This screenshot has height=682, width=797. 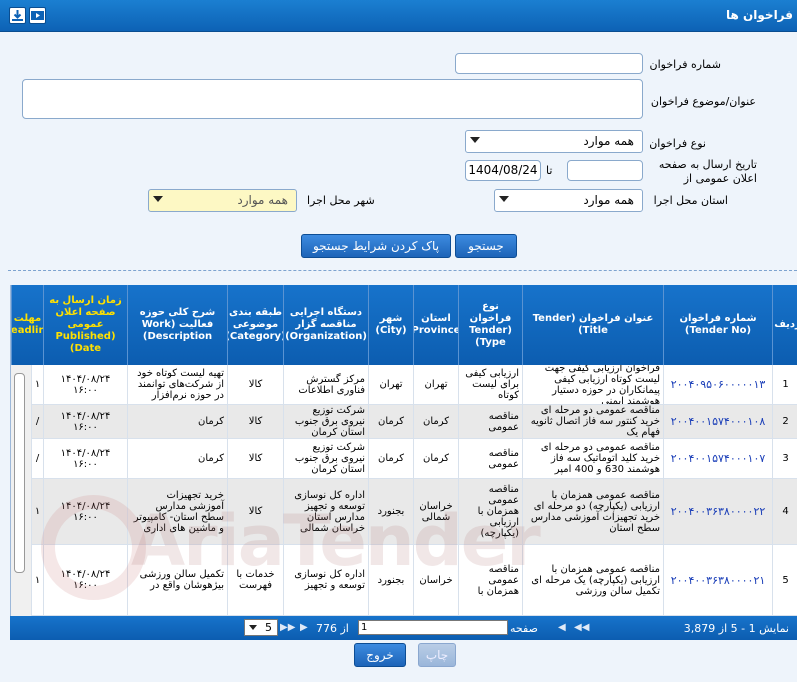 What do you see at coordinates (759, 15) in the screenshot?
I see `window-title: فراخوان ها` at bounding box center [759, 15].